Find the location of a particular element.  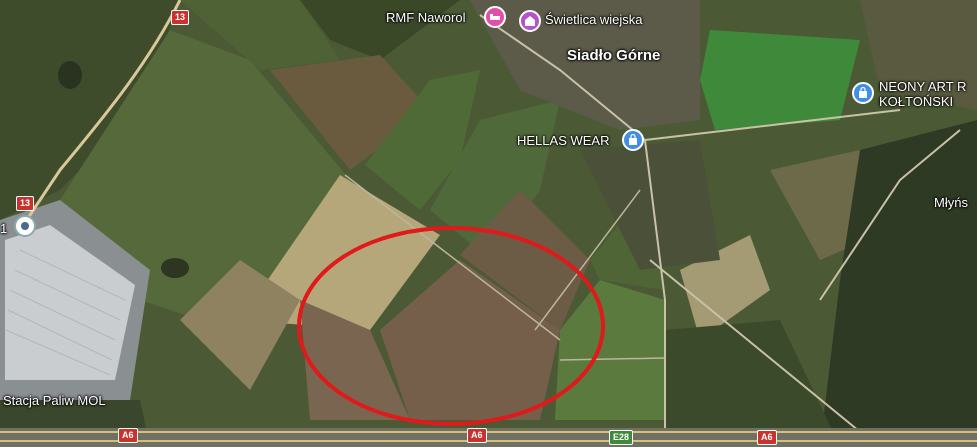

poi-label-mol: Stacja Paliw MOL is located at coordinates (54, 400).